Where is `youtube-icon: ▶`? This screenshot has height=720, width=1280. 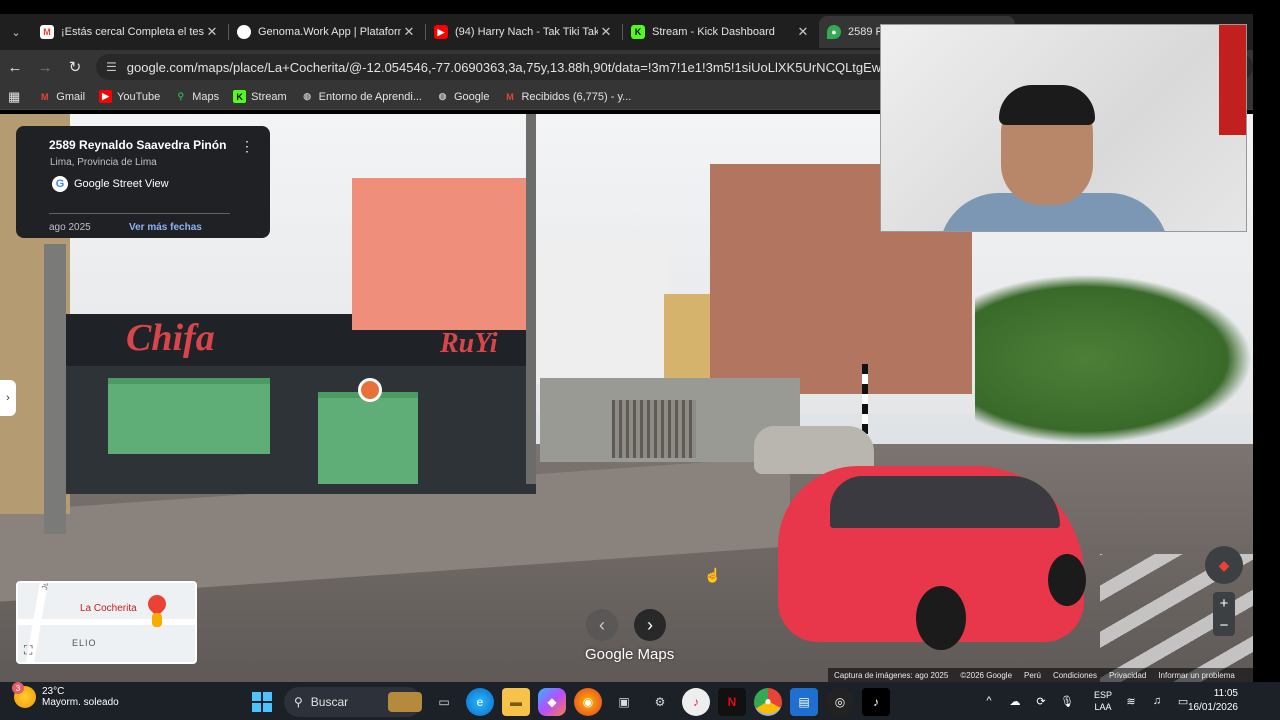 youtube-icon: ▶ is located at coordinates (441, 32).